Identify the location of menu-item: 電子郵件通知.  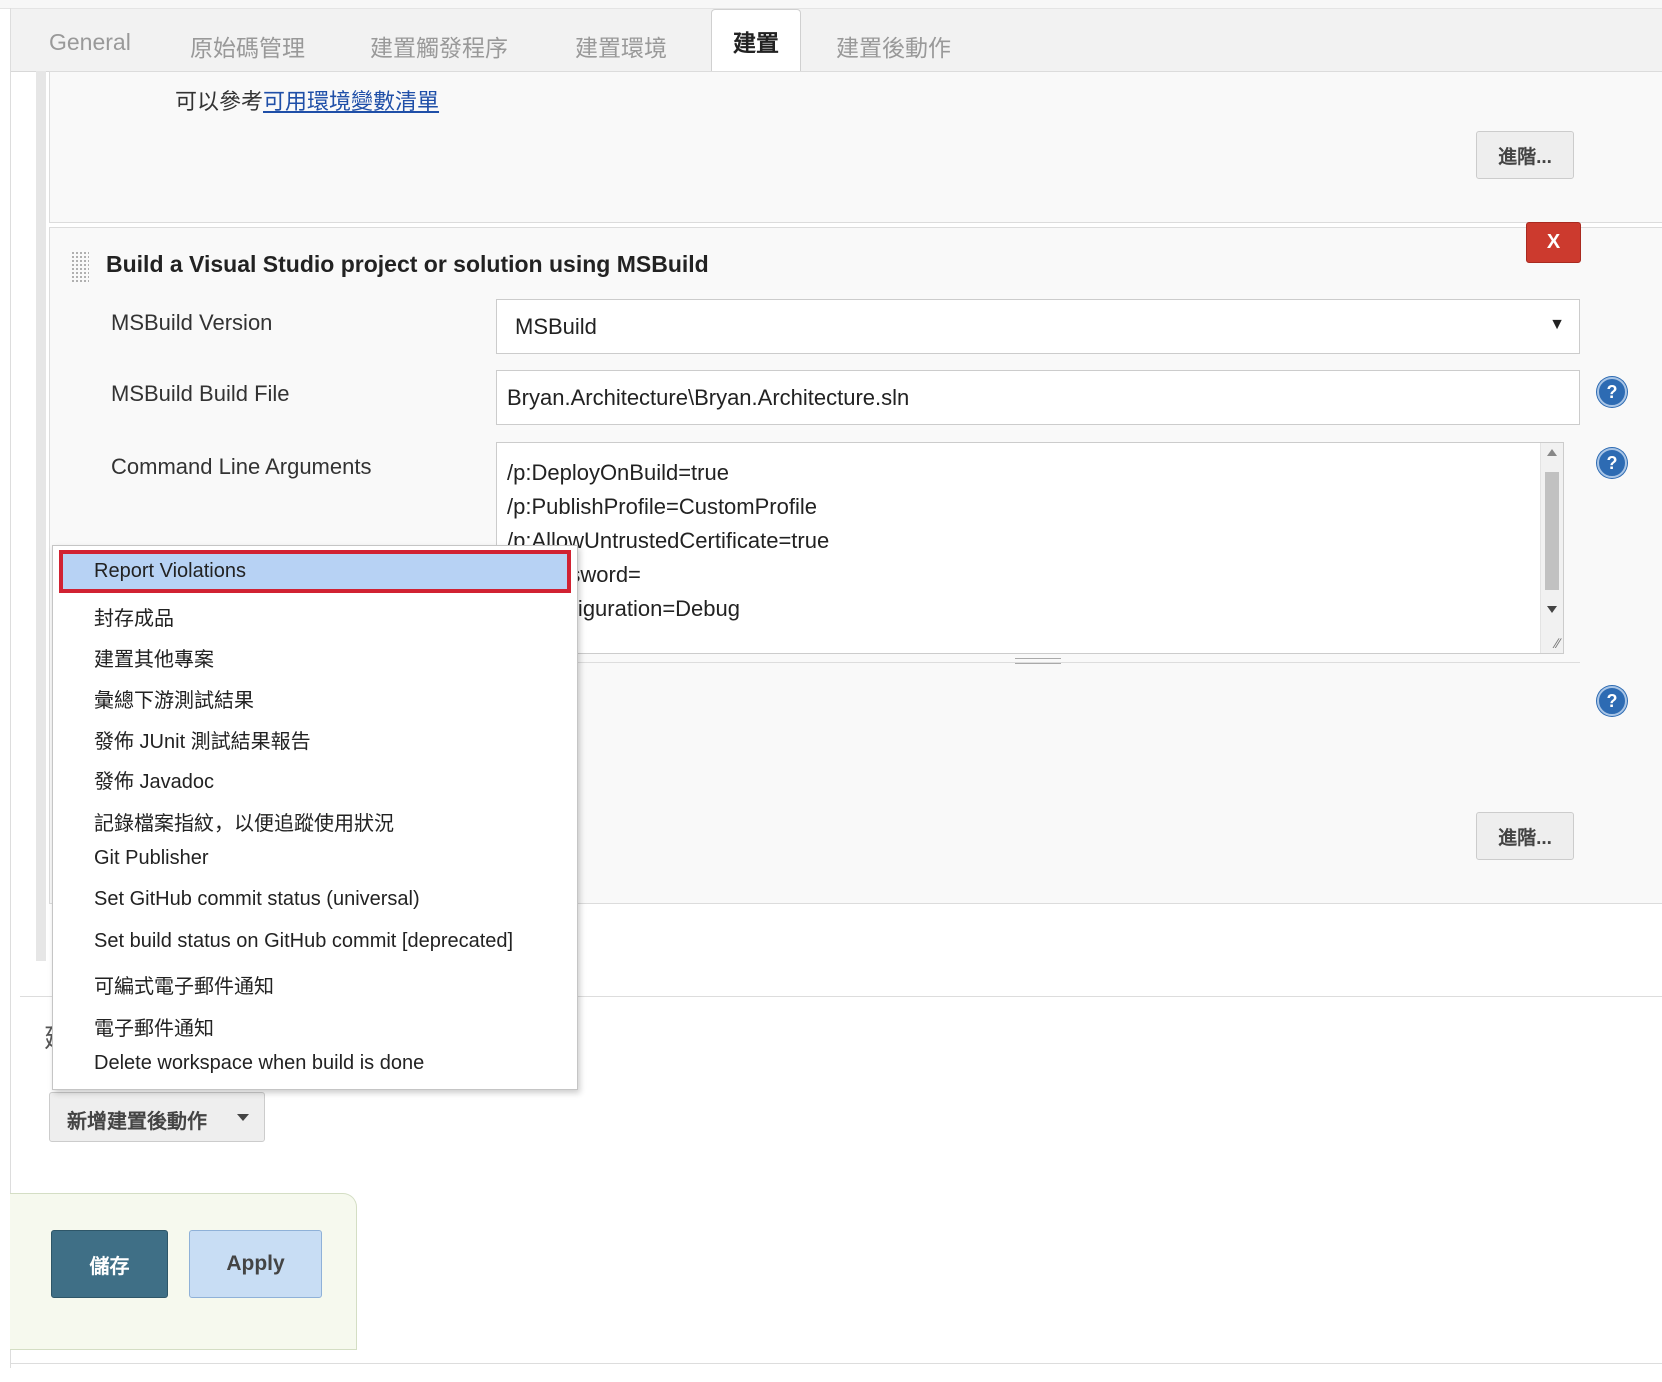
(154, 1026).